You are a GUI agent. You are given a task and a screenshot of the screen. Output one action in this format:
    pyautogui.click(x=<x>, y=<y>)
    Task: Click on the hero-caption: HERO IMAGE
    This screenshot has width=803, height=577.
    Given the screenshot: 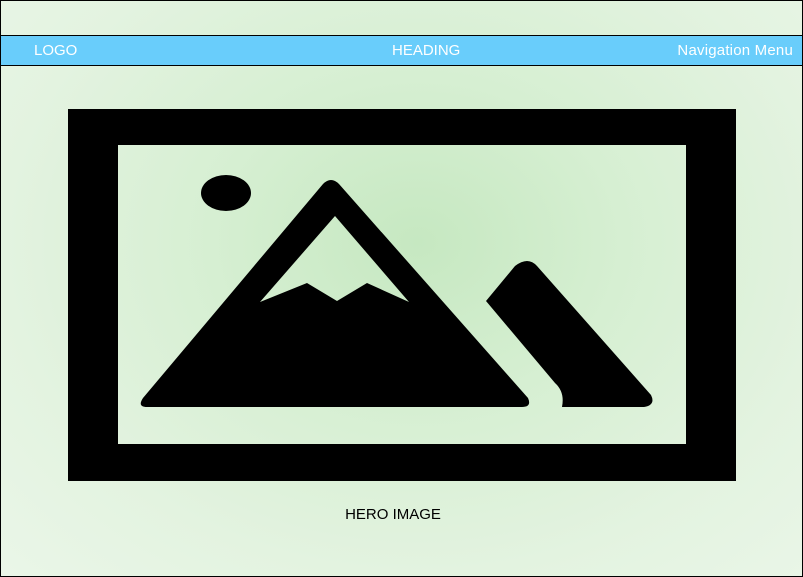 What is the action you would take?
    pyautogui.click(x=401, y=514)
    